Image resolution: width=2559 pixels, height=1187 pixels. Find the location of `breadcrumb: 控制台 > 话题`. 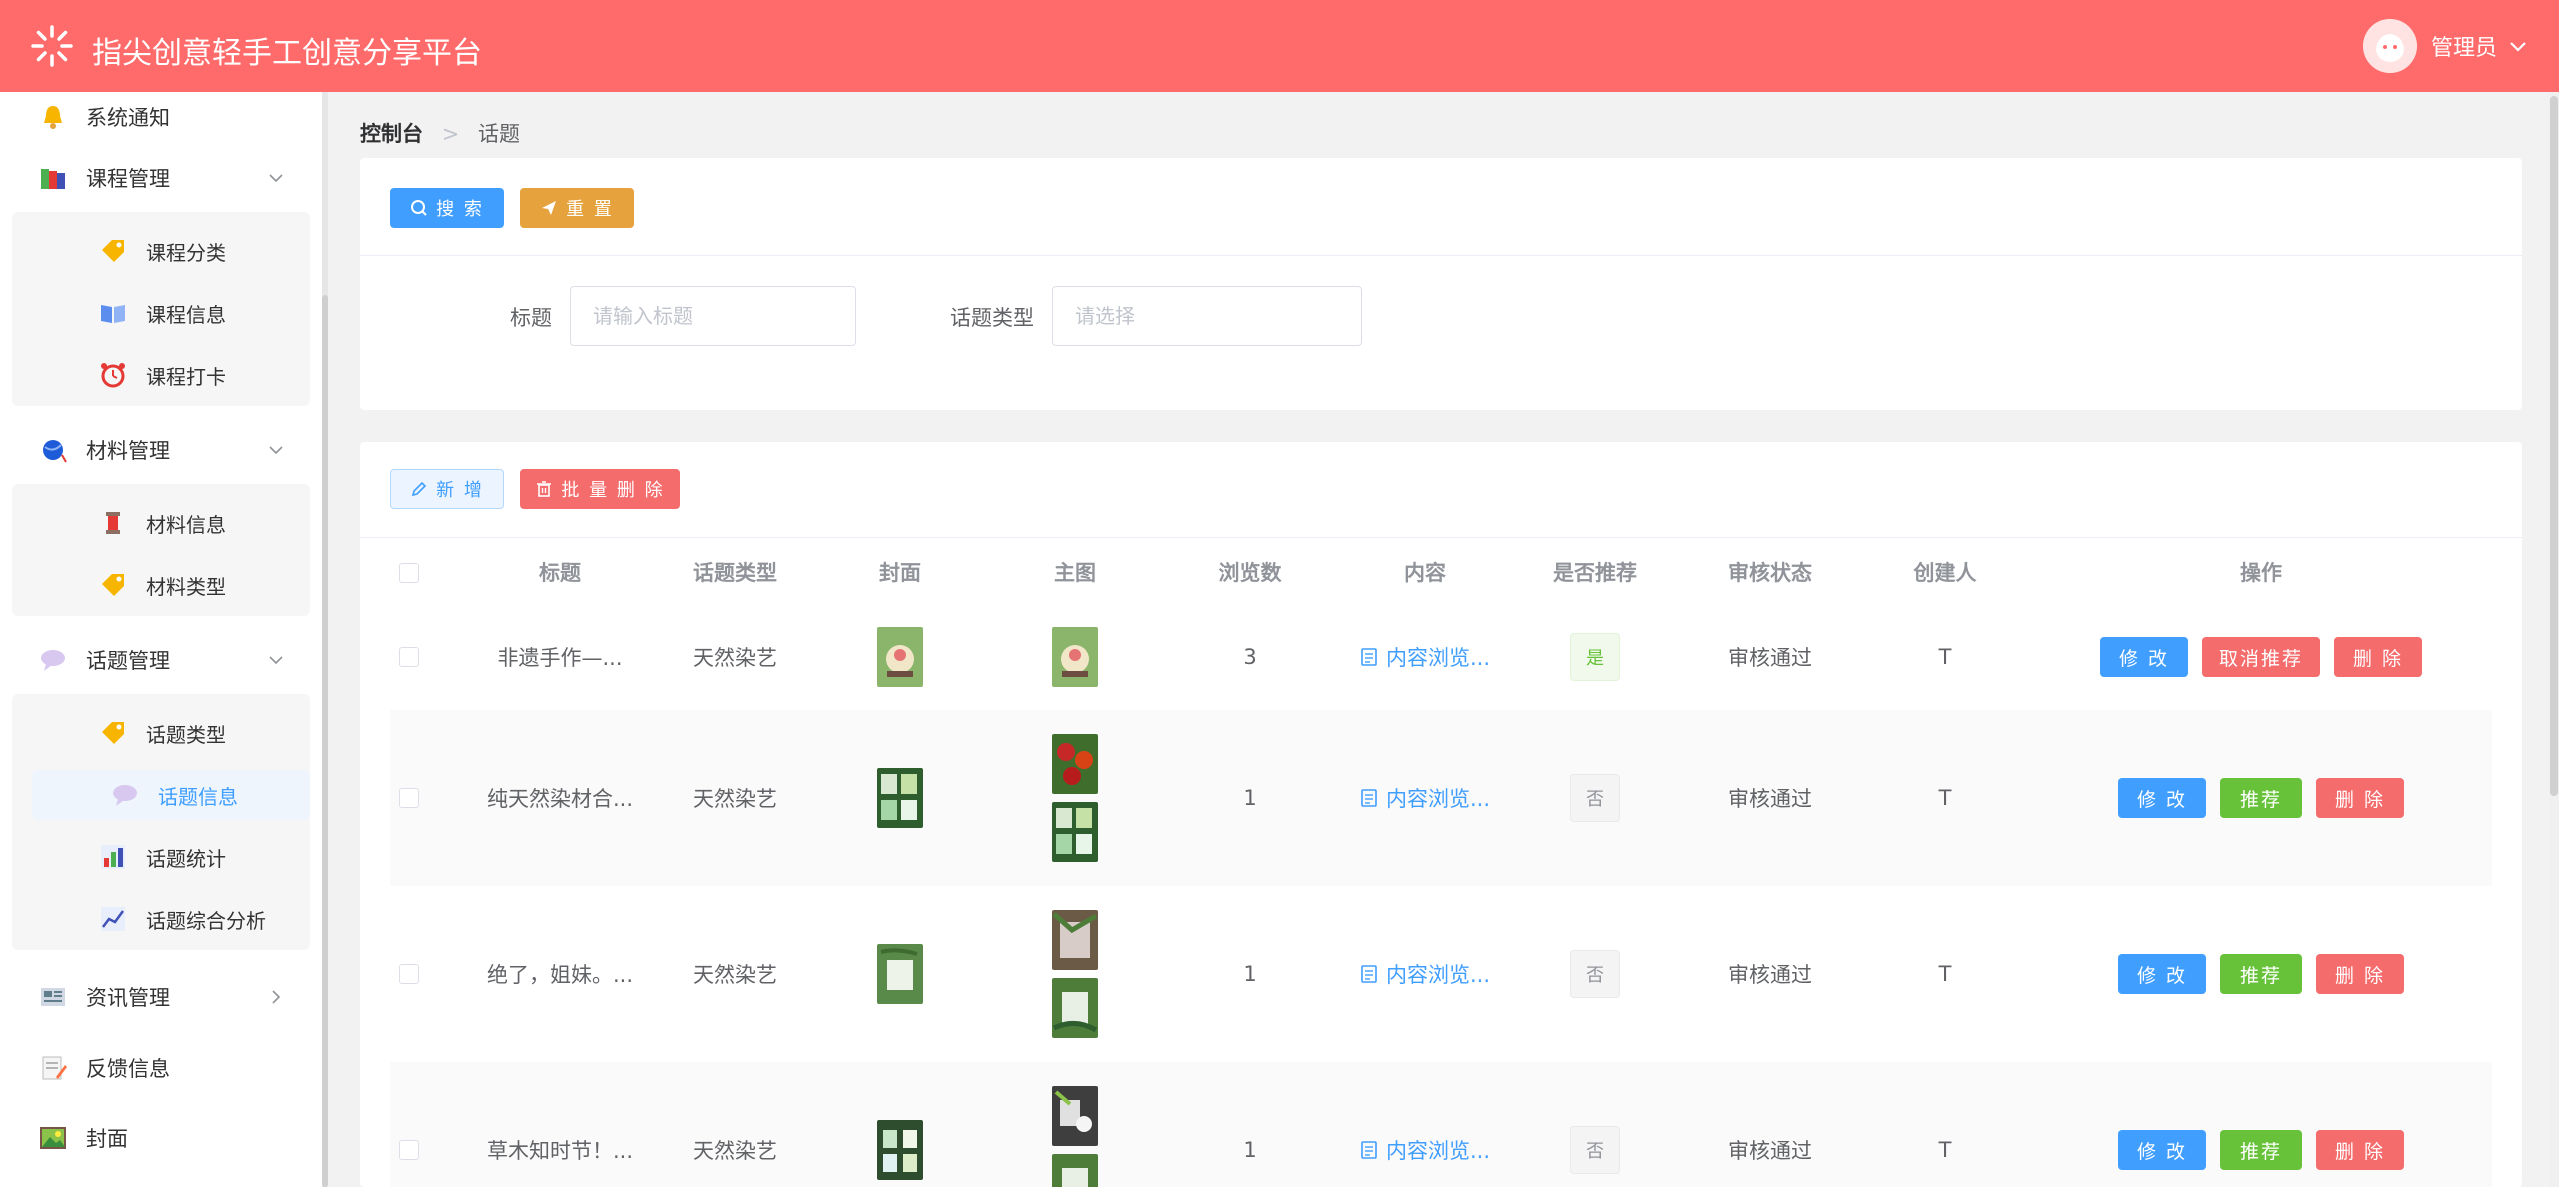

breadcrumb: 控制台 > 话题 is located at coordinates (440, 133).